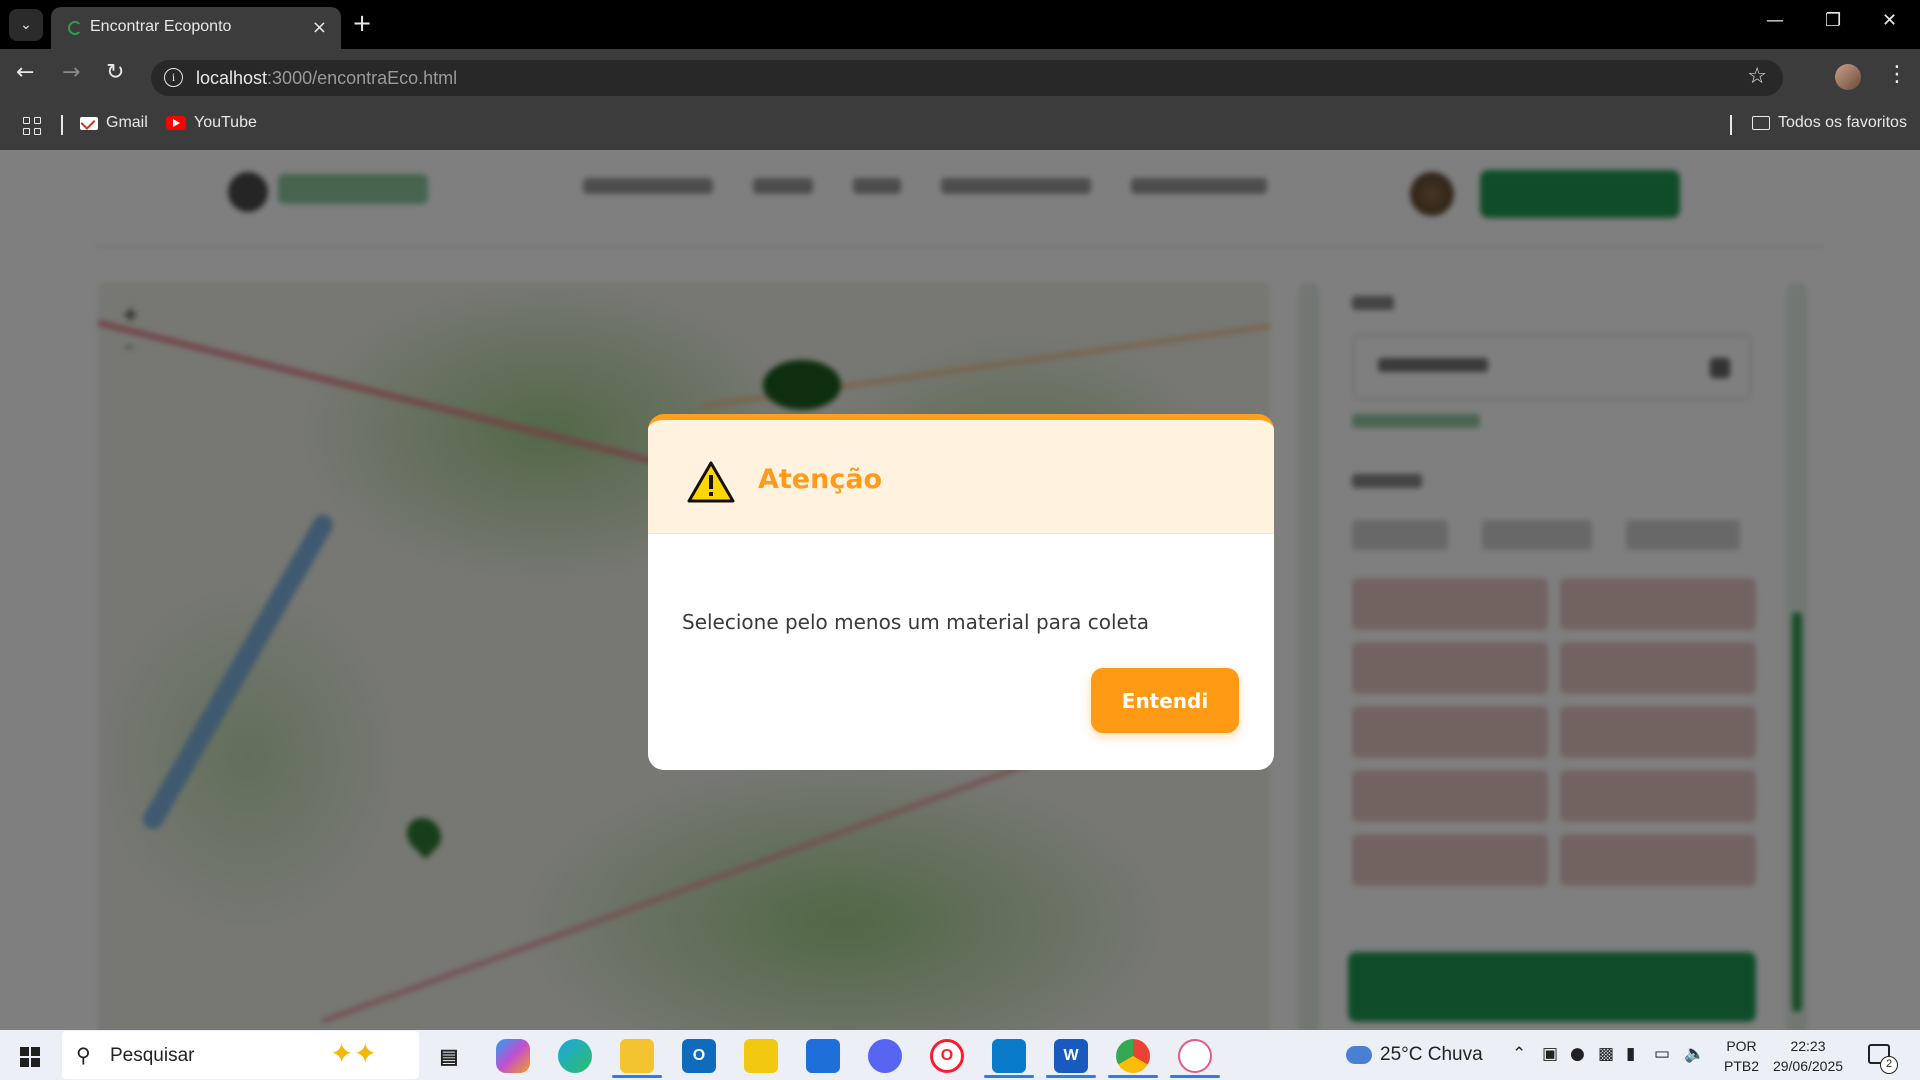  Describe the element at coordinates (1808, 1046) in the screenshot. I see `clock-time: 22:23` at that location.